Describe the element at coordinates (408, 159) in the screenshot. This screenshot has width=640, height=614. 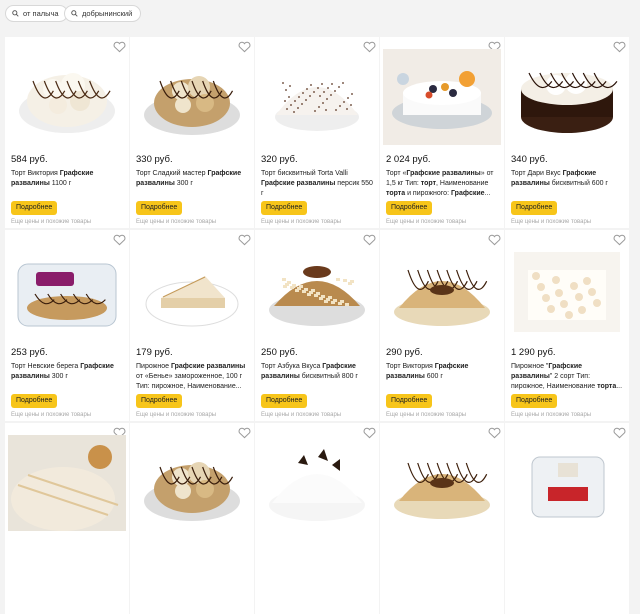
I see `product-price: 2 024 руб.` at that location.